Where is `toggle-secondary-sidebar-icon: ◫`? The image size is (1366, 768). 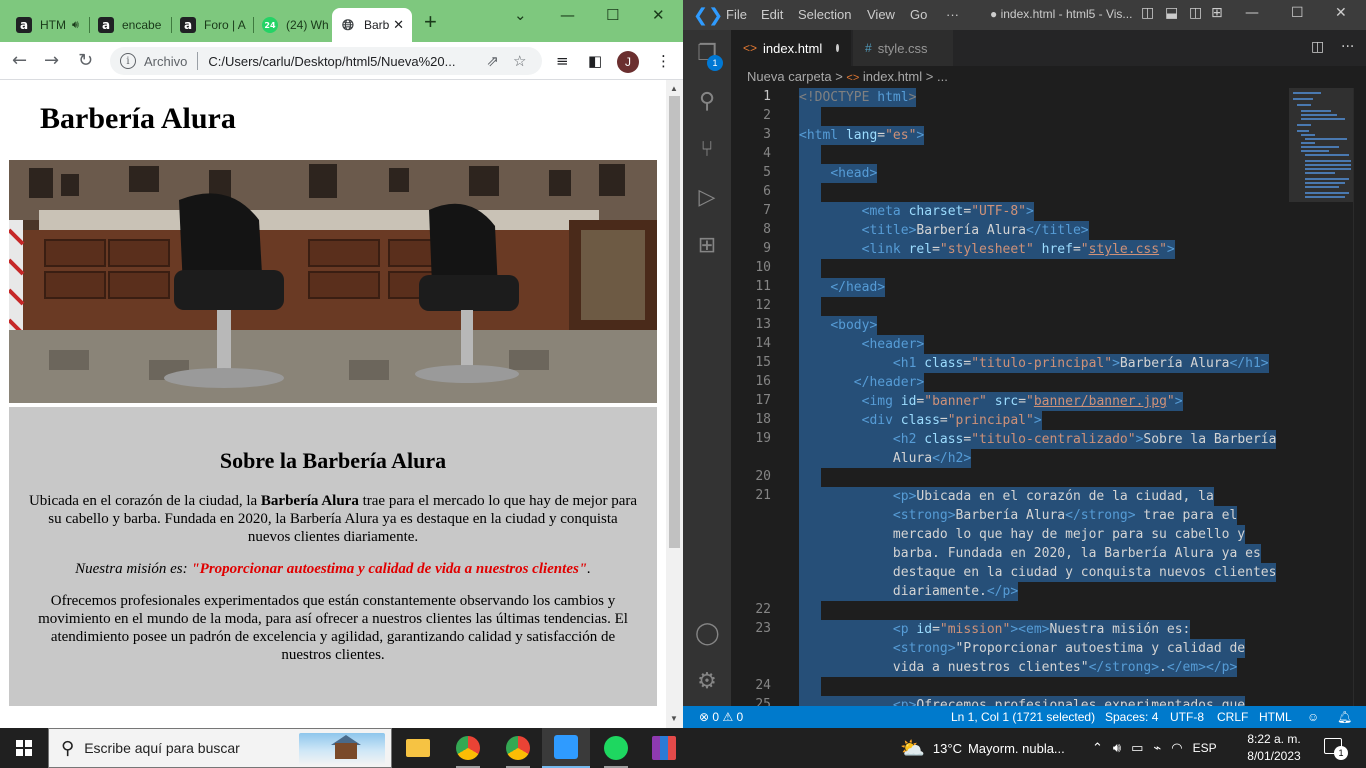
toggle-secondary-sidebar-icon: ◫ is located at coordinates (1195, 13).